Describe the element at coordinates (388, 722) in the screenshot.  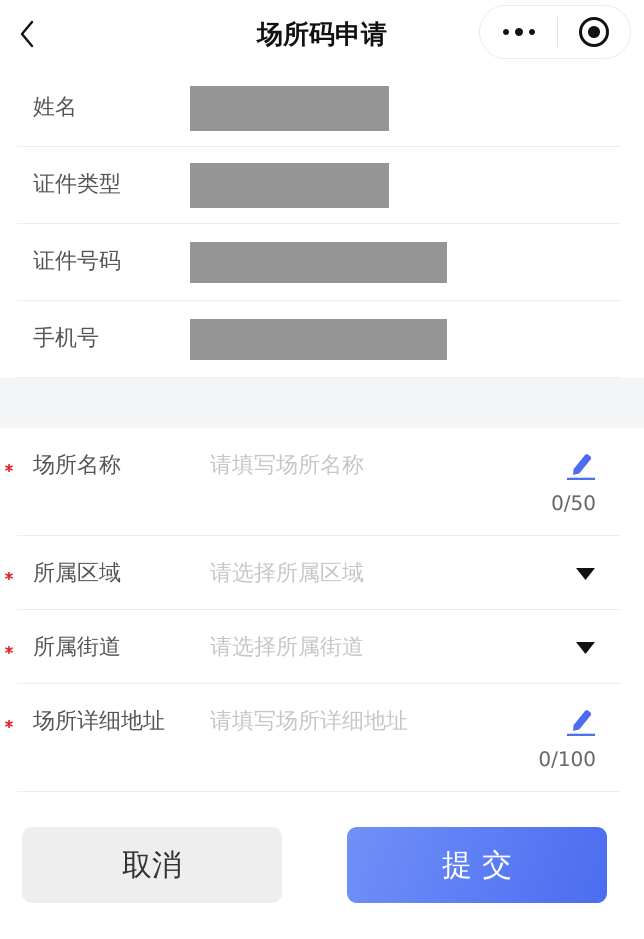
I see `text-input: 请填写场所详细地址` at that location.